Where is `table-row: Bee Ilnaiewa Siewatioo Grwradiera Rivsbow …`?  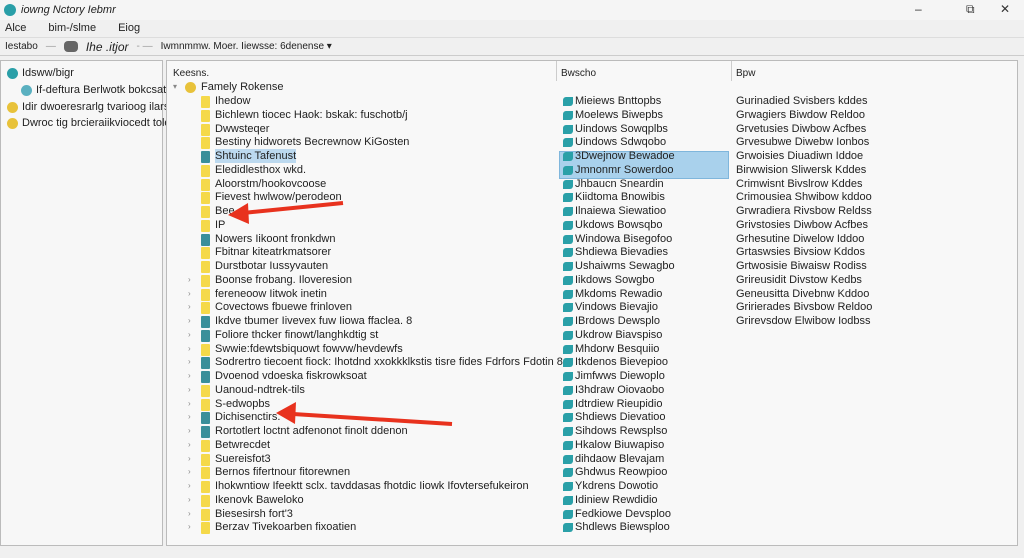 table-row: Bee Ilnaiewa Siewatioo Grwradiera Rivsbow … is located at coordinates (592, 211).